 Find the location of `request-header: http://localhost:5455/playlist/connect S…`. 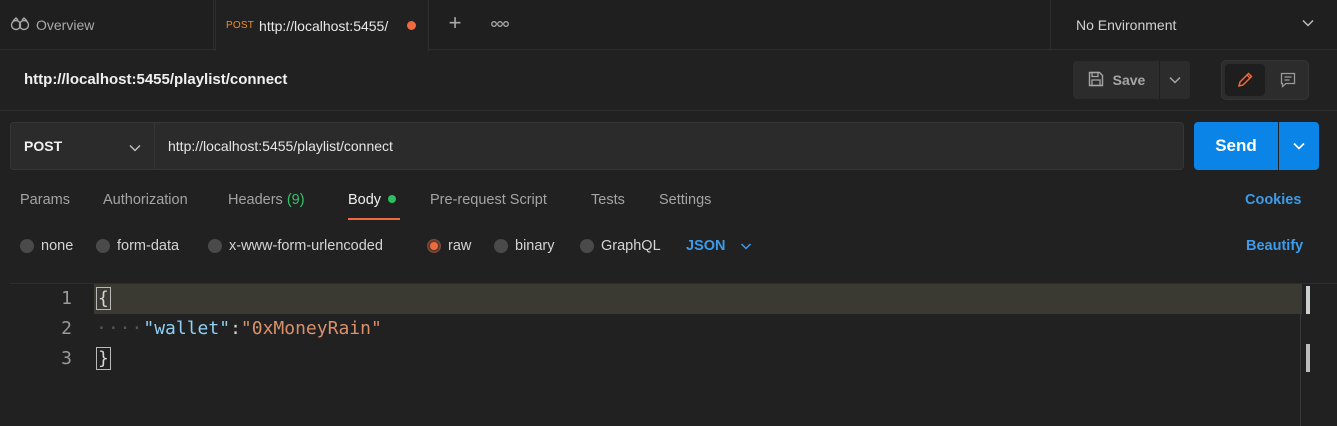

request-header: http://localhost:5455/playlist/connect S… is located at coordinates (668, 81).